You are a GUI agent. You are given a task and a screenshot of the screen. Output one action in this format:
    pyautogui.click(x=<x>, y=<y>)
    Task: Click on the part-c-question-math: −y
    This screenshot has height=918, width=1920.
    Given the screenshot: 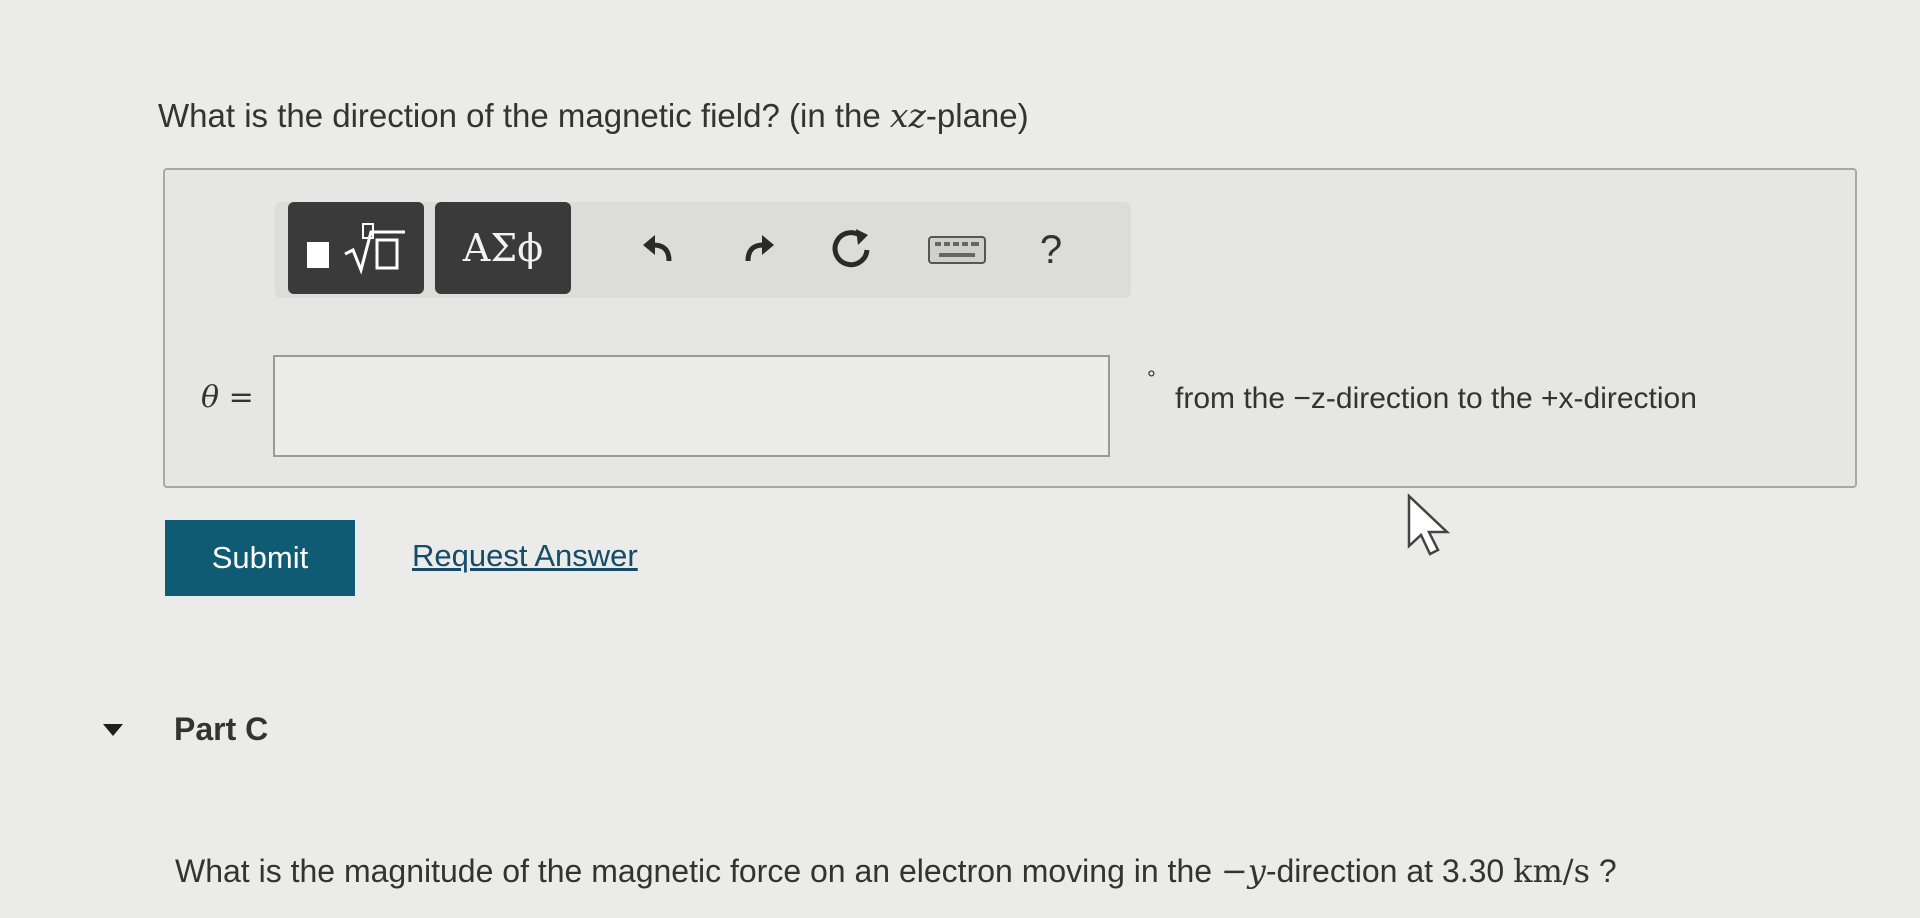 What is the action you would take?
    pyautogui.click(x=1243, y=871)
    